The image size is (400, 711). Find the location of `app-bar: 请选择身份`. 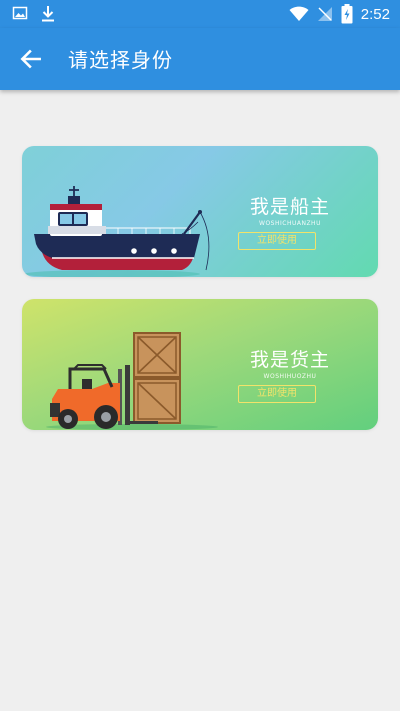

app-bar: 请选择身份 is located at coordinates (200, 59).